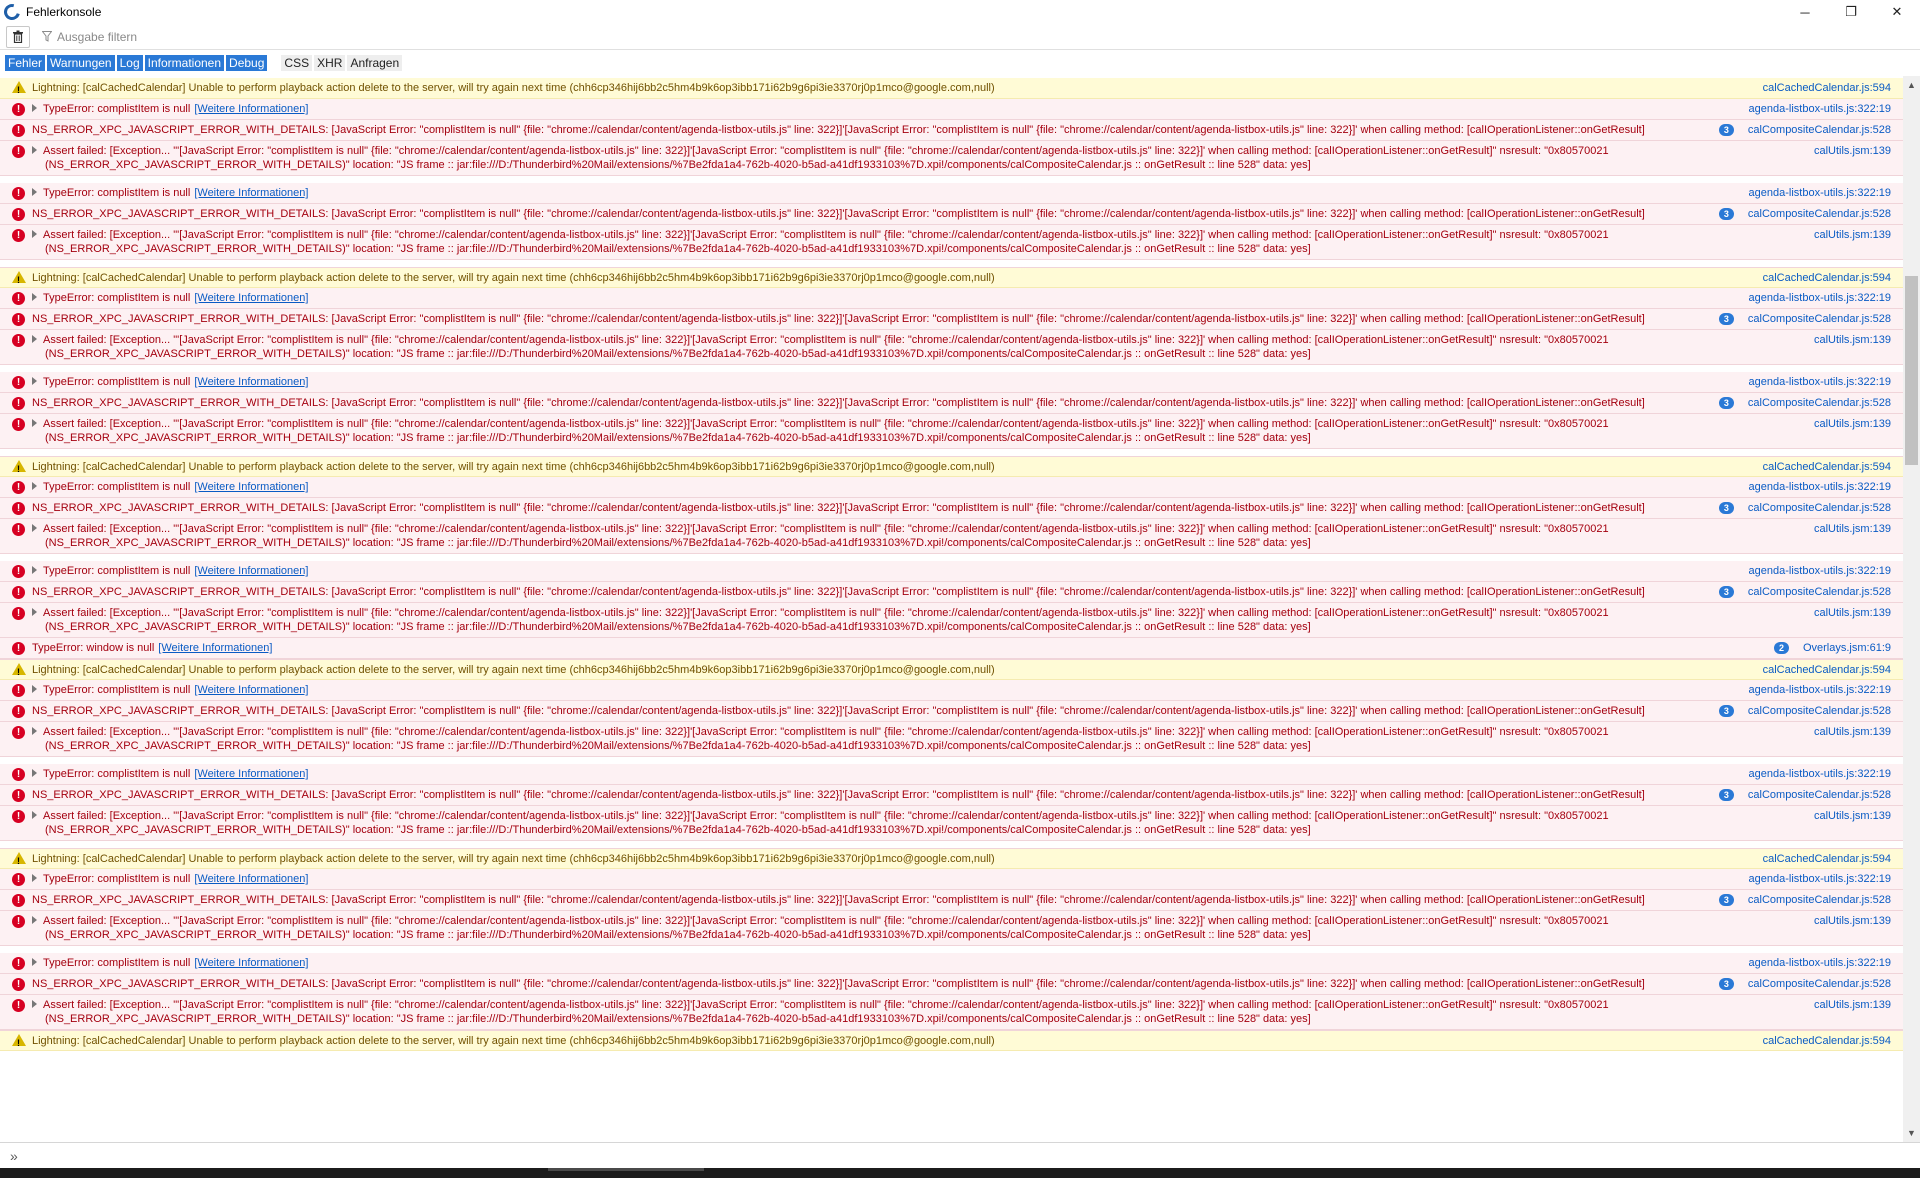 The height and width of the screenshot is (1178, 1920). What do you see at coordinates (925, 1155) in the screenshot?
I see `command-input` at bounding box center [925, 1155].